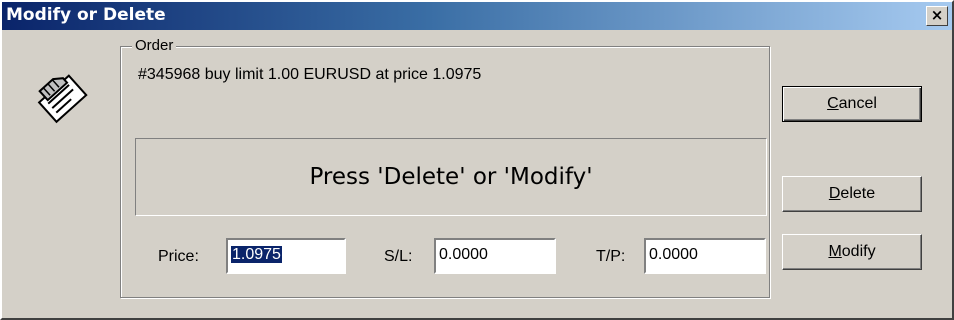 The width and height of the screenshot is (954, 320). Describe the element at coordinates (154, 45) in the screenshot. I see `order-group-label: Order` at that location.